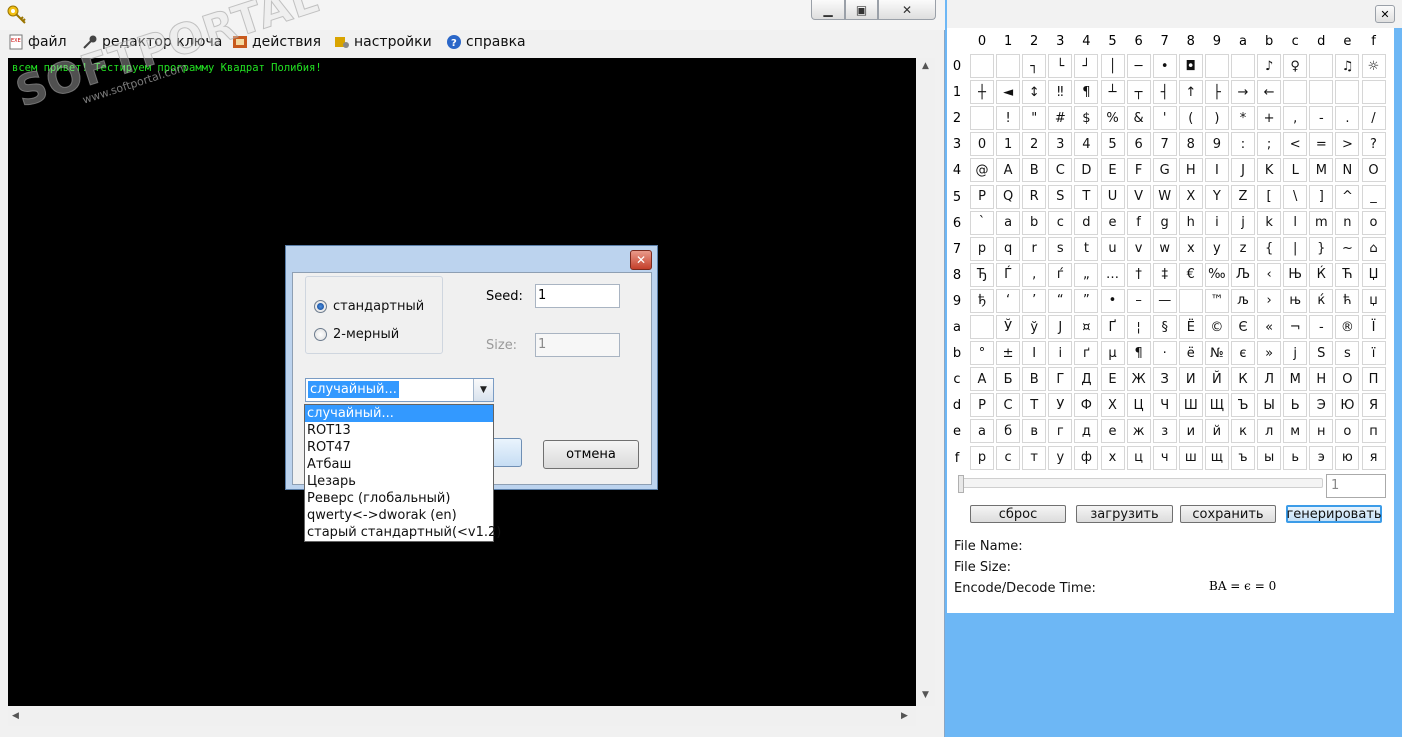 This screenshot has width=1402, height=737. What do you see at coordinates (1373, 196) in the screenshot?
I see `char-cell: _` at bounding box center [1373, 196].